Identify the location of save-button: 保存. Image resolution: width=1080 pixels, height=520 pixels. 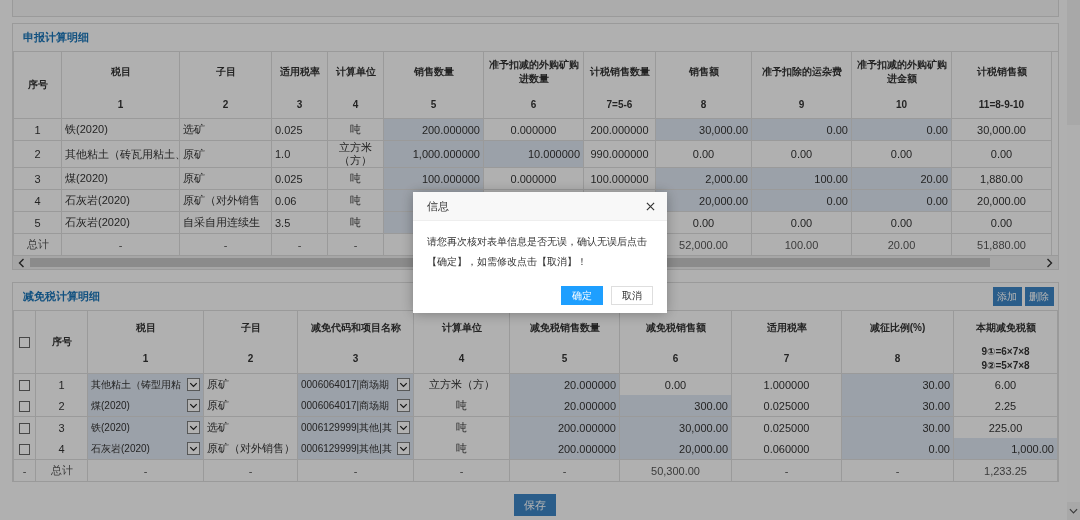
(535, 505).